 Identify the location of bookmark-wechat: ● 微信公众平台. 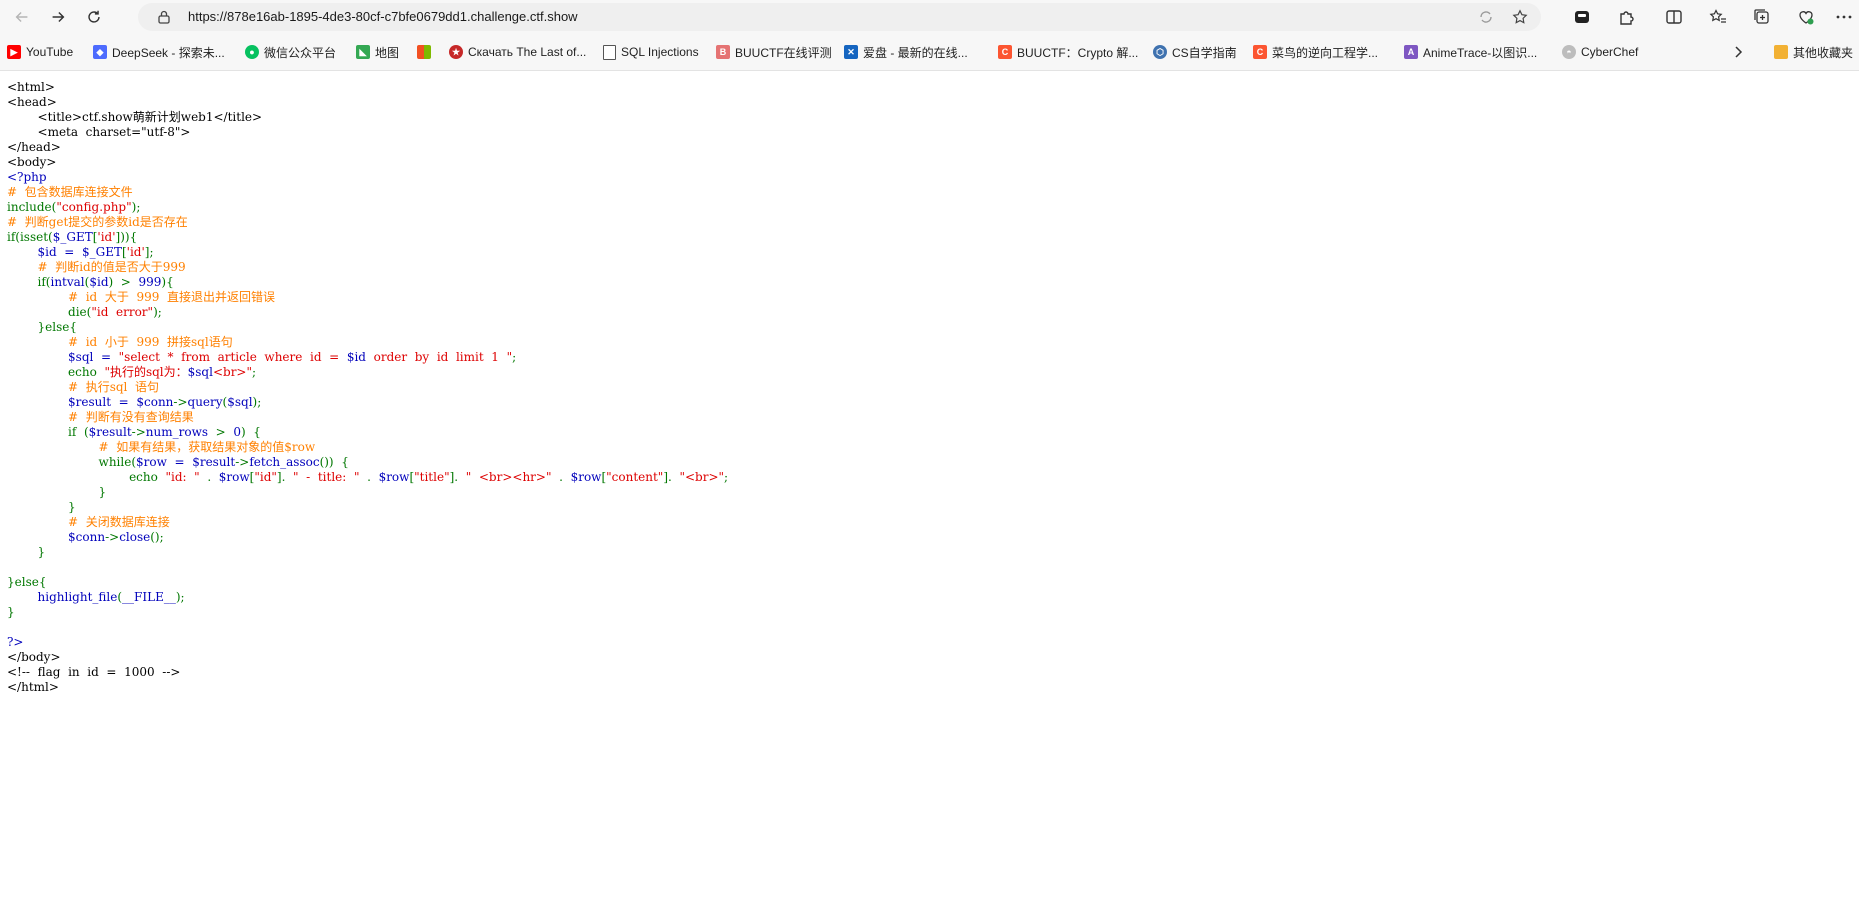
(290, 52).